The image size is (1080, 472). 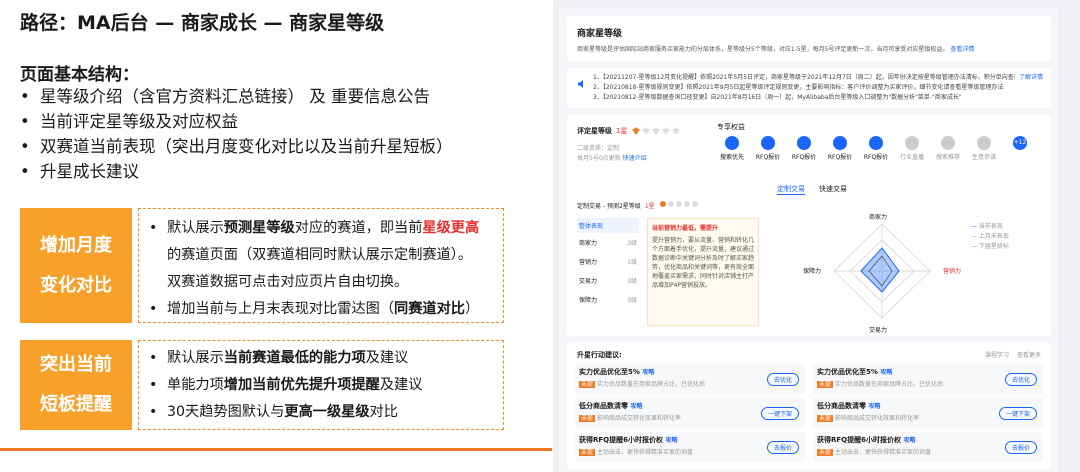 I want to click on bold-text: 同赛道对比, so click(x=429, y=309).